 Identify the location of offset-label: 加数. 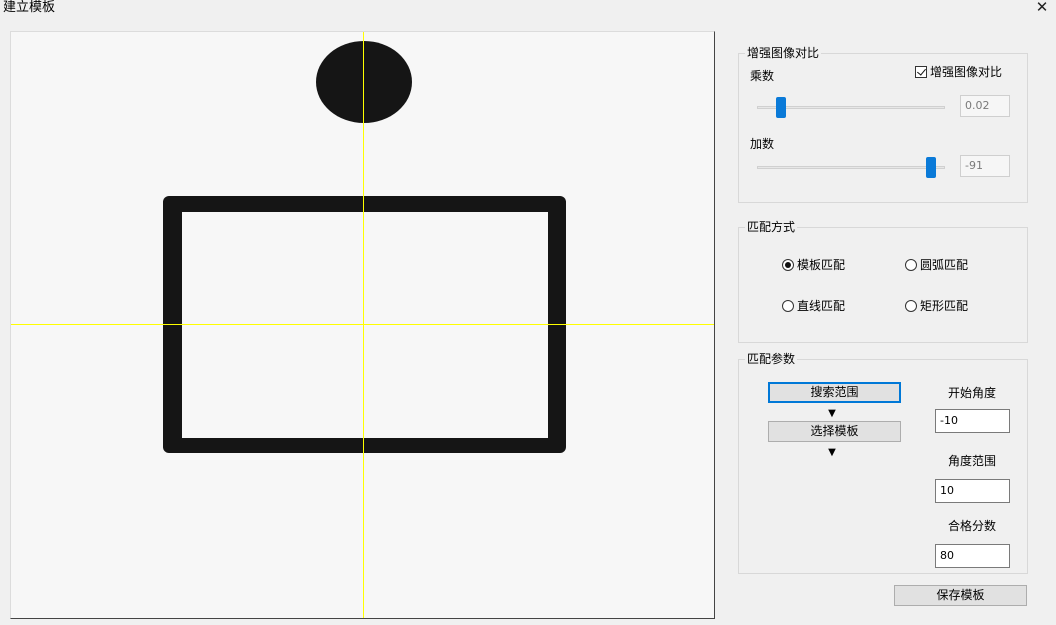
(762, 144).